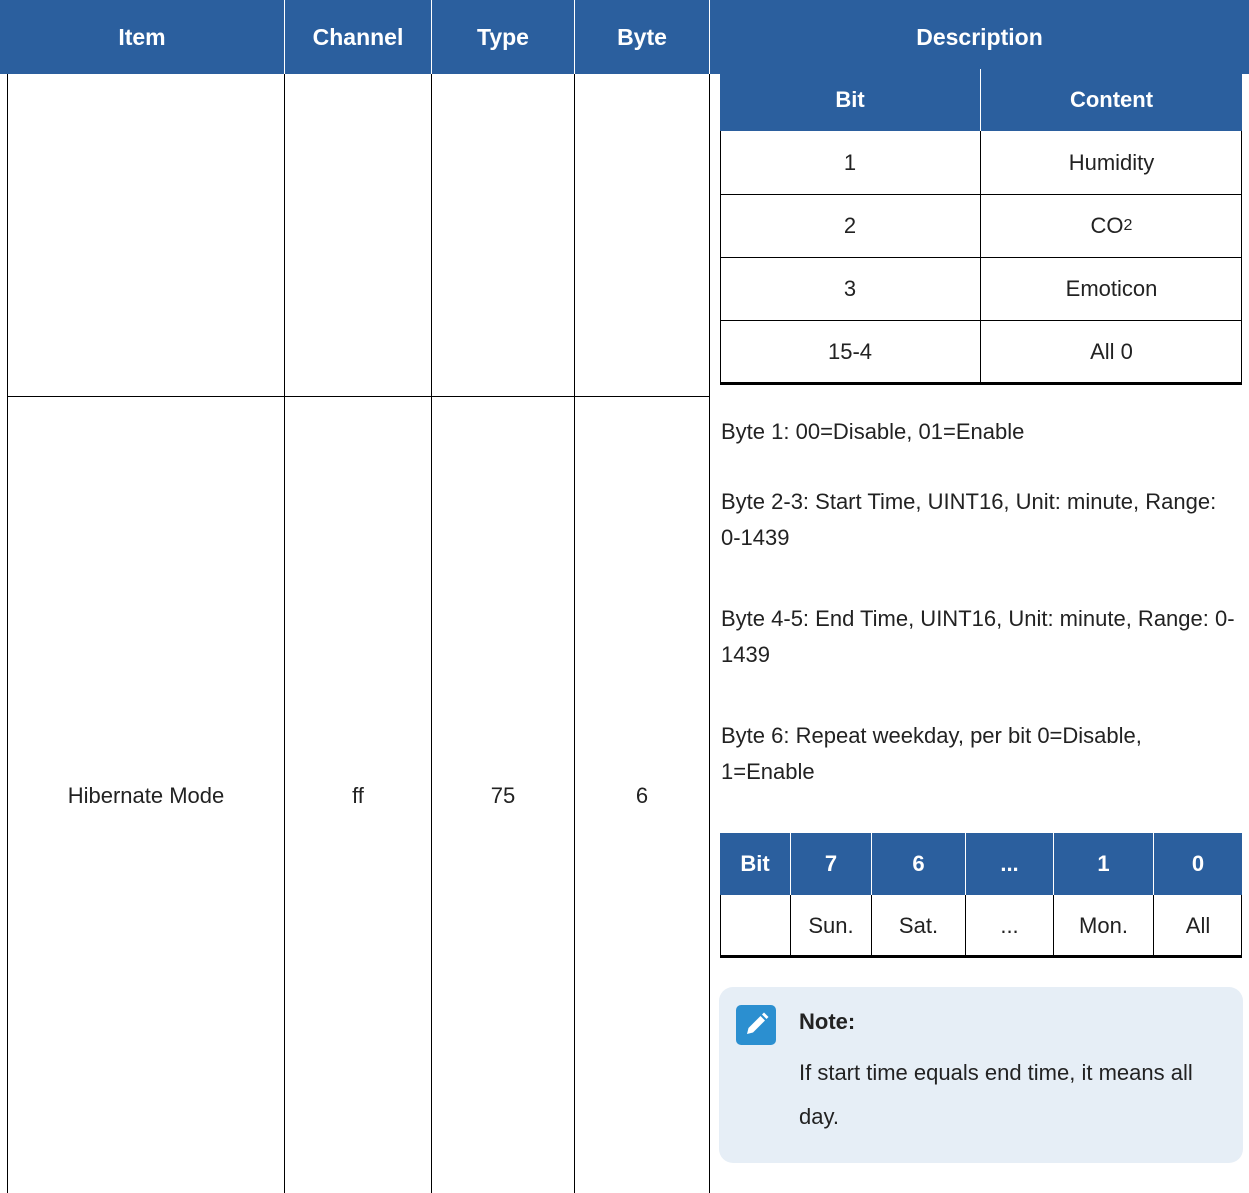 Image resolution: width=1249 pixels, height=1193 pixels. Describe the element at coordinates (1111, 99) in the screenshot. I see `content-header: Content` at that location.